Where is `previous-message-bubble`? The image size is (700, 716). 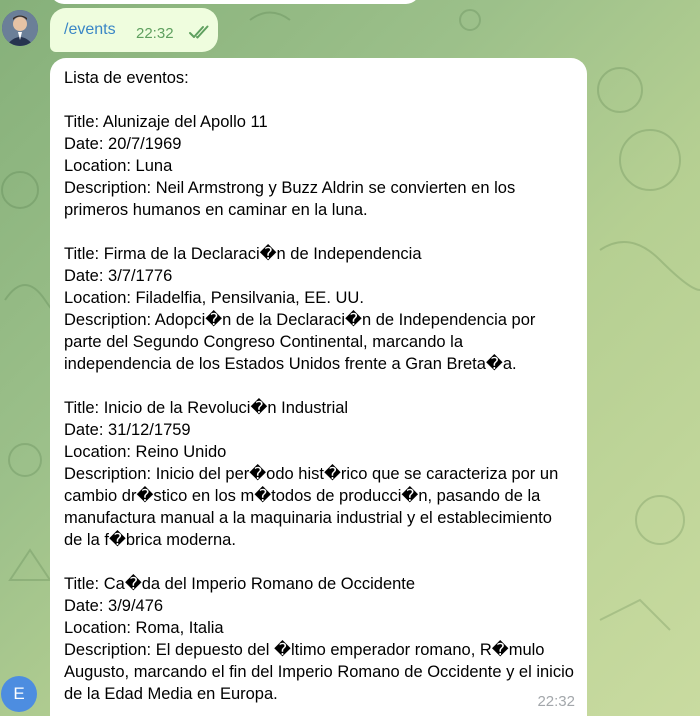 previous-message-bubble is located at coordinates (235, 2).